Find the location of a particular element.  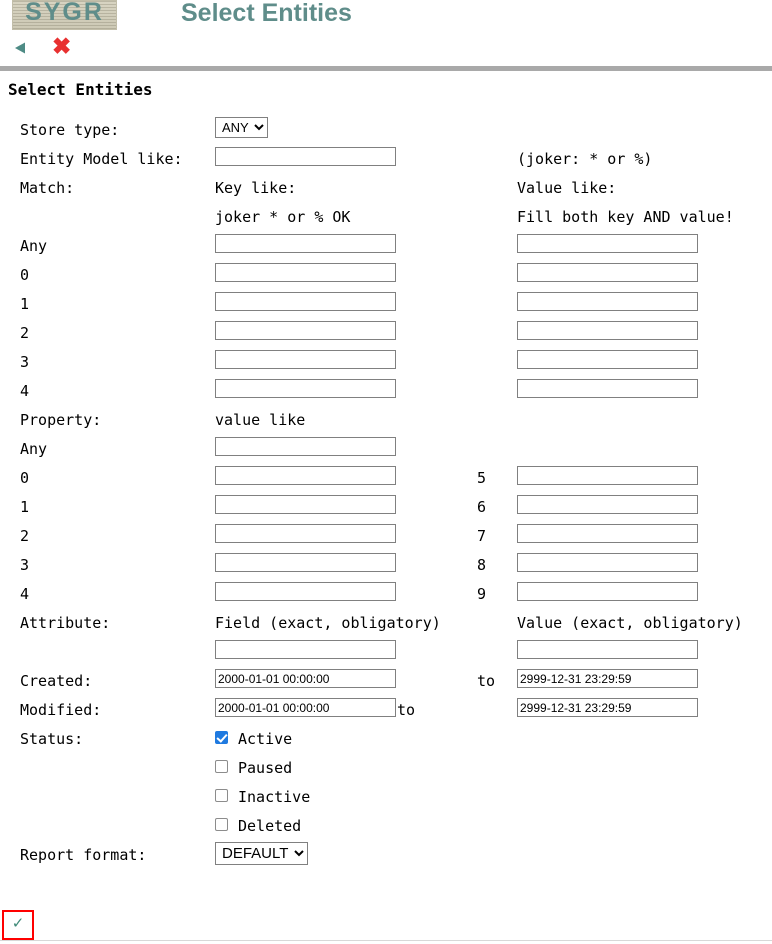

property-row-label: 1 is located at coordinates (25, 507).